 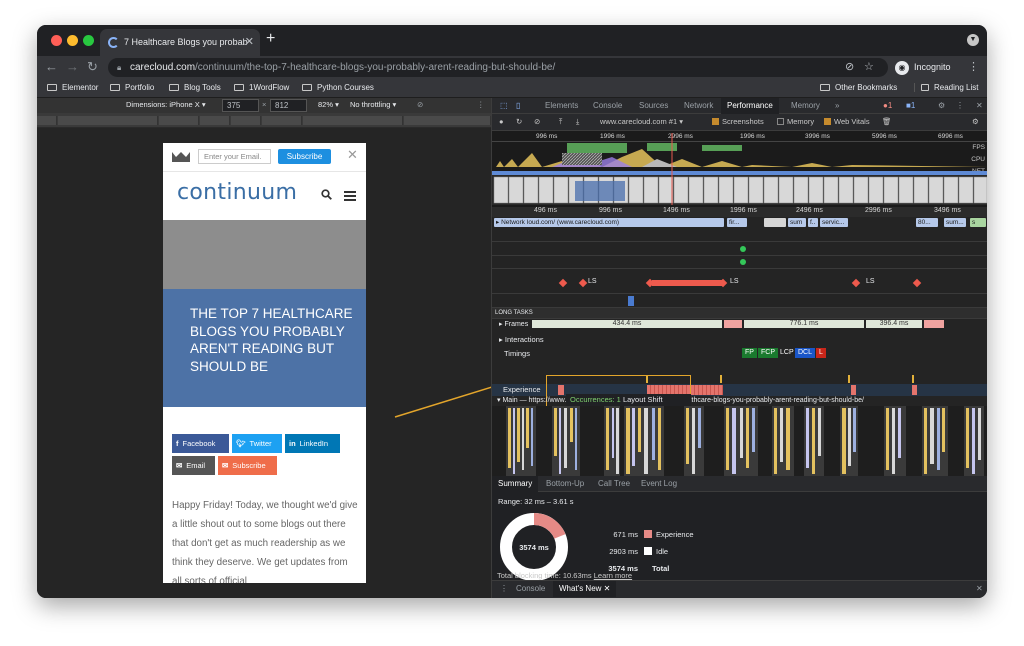 What do you see at coordinates (92, 67) in the screenshot?
I see `reload-button: ↻` at bounding box center [92, 67].